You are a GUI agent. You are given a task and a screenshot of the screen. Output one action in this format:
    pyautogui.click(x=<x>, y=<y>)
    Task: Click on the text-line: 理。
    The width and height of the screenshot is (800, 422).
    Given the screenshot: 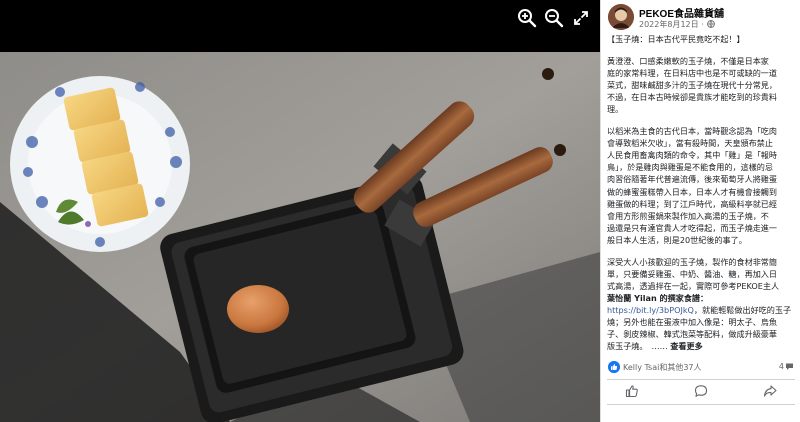 What is the action you would take?
    pyautogui.click(x=615, y=109)
    